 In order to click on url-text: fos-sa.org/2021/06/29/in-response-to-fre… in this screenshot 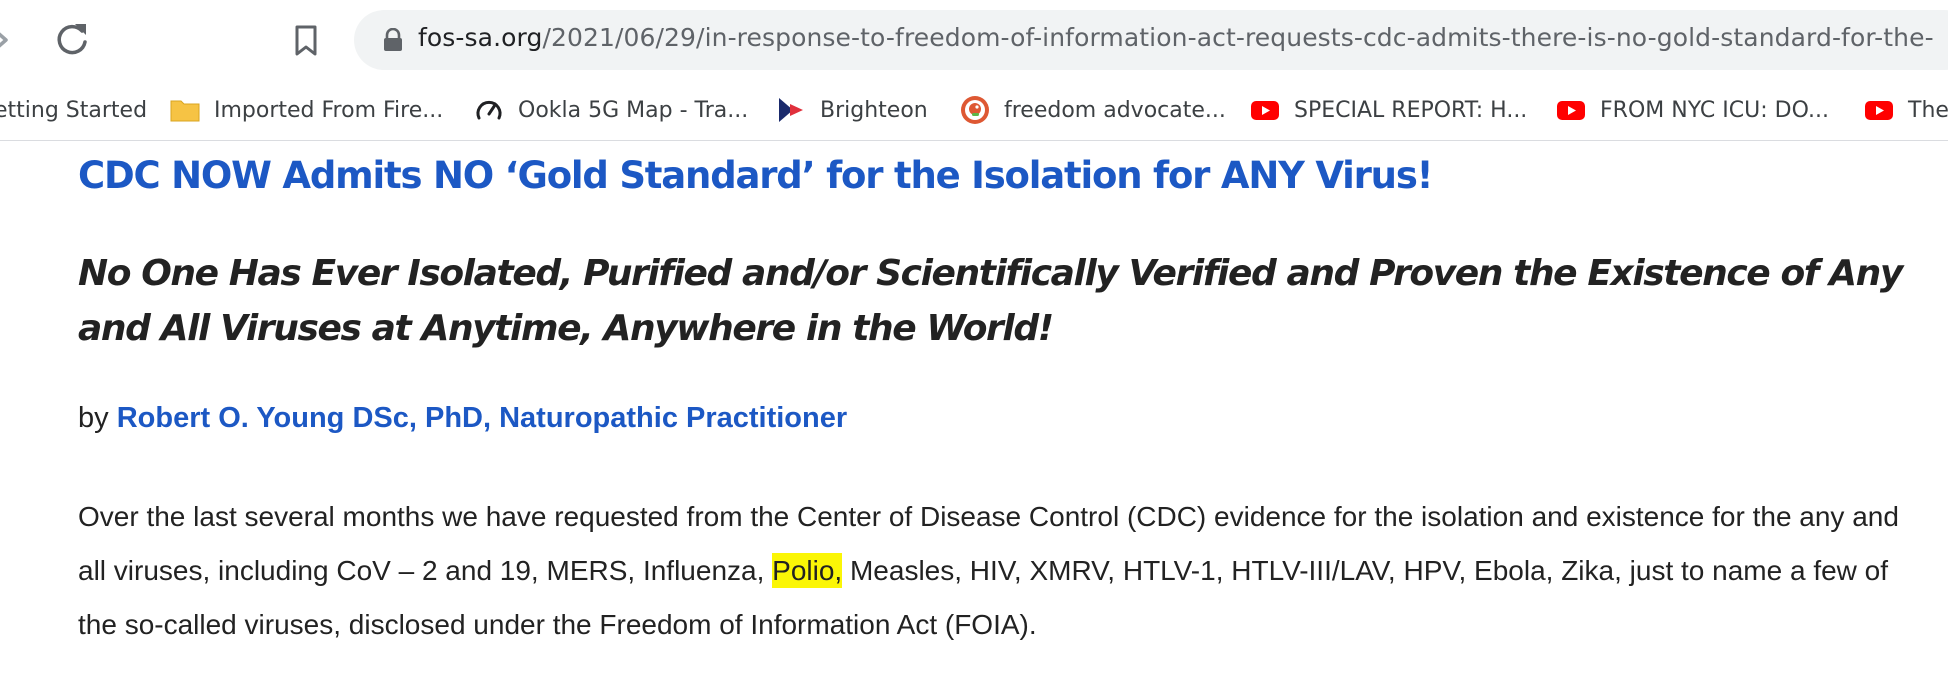, I will do `click(1176, 37)`.